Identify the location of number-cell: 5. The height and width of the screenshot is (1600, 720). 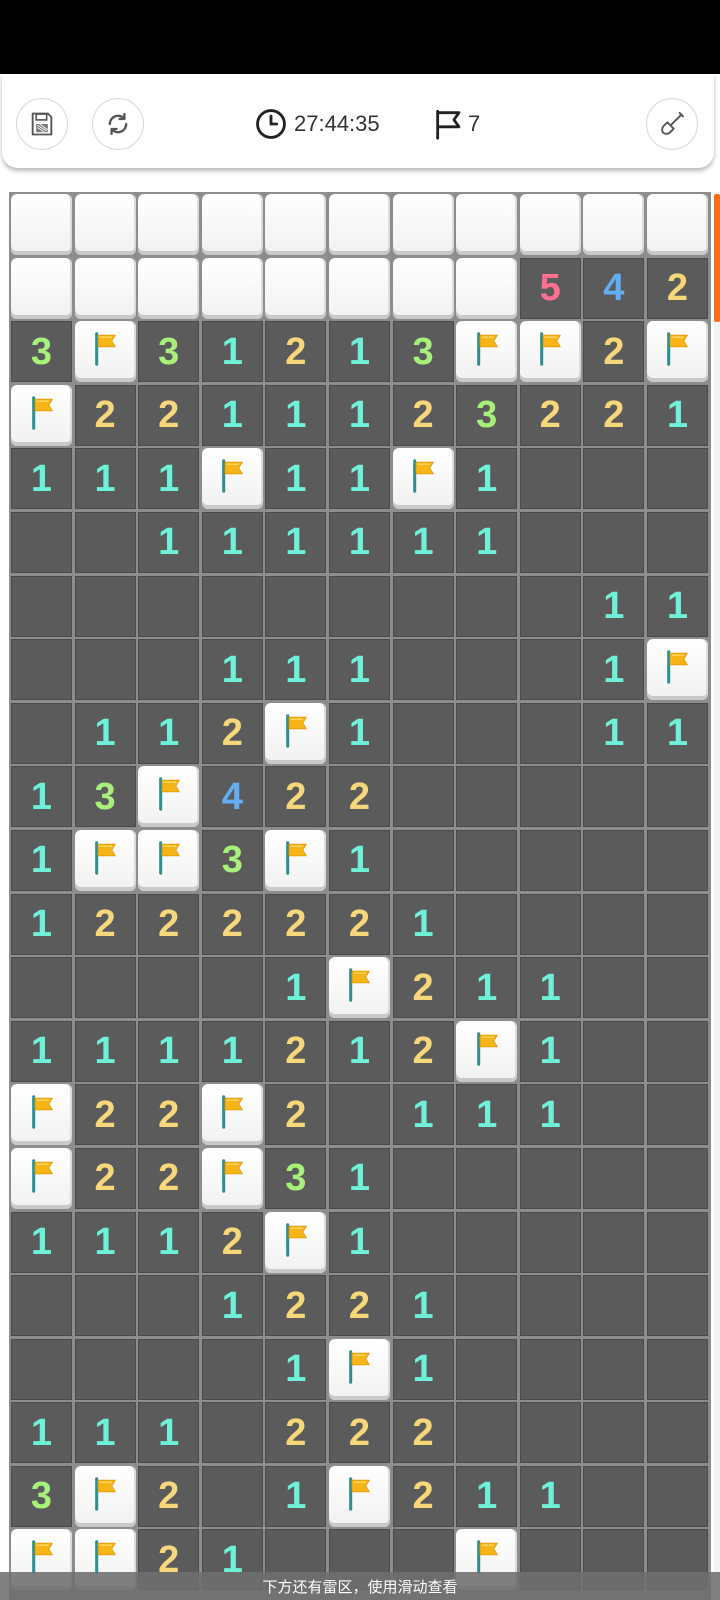
(550, 288).